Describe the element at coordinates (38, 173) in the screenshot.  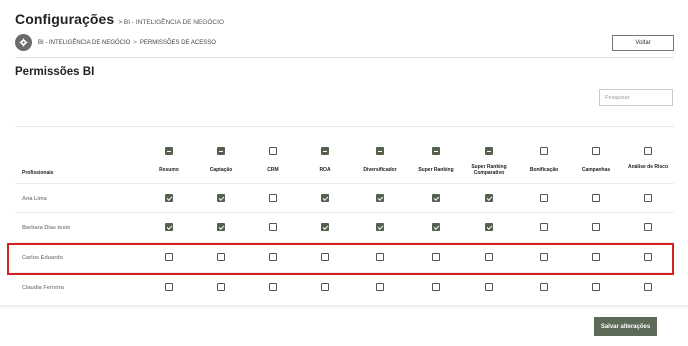
I see `professionals-column-header: Profissionais` at that location.